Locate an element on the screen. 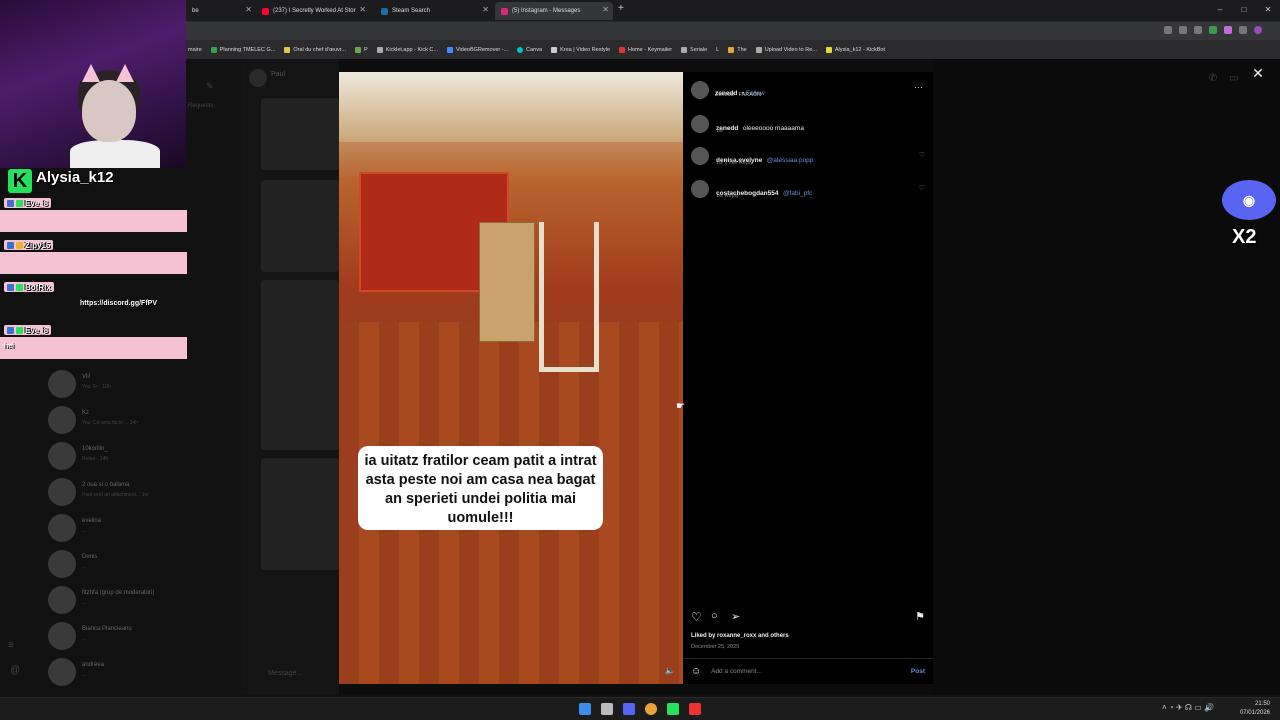  translate-icon is located at coordinates (1183, 30).